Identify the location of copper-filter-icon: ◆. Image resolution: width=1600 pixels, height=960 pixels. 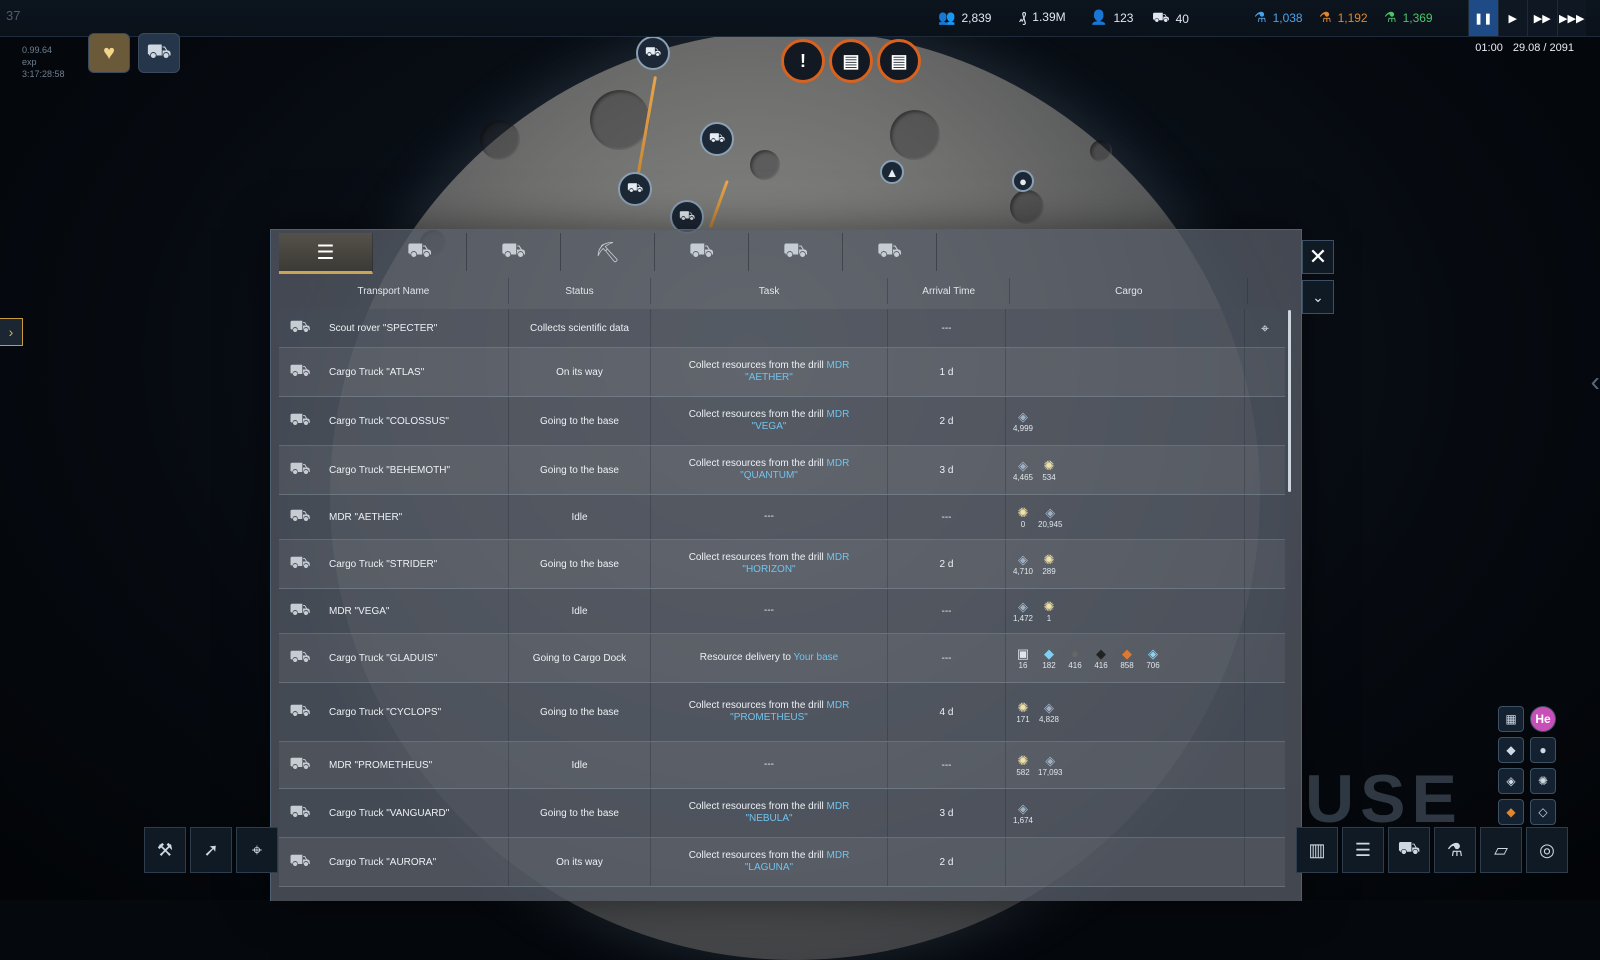
(1511, 812).